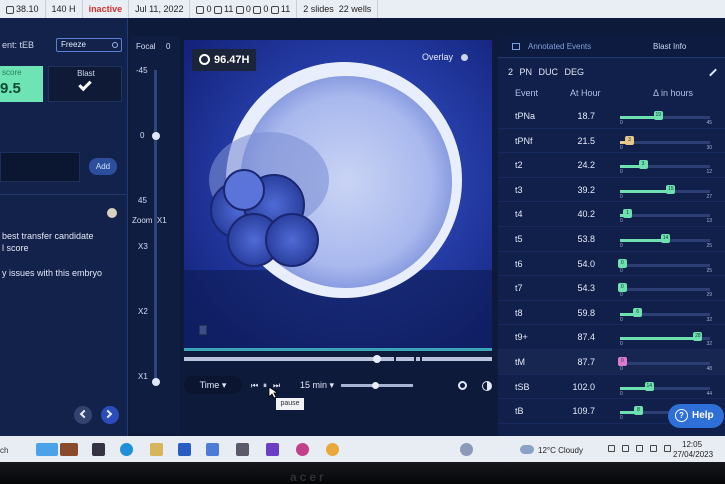 This screenshot has height=484, width=725. I want to click on clock-date: 27/04/2023, so click(693, 454).